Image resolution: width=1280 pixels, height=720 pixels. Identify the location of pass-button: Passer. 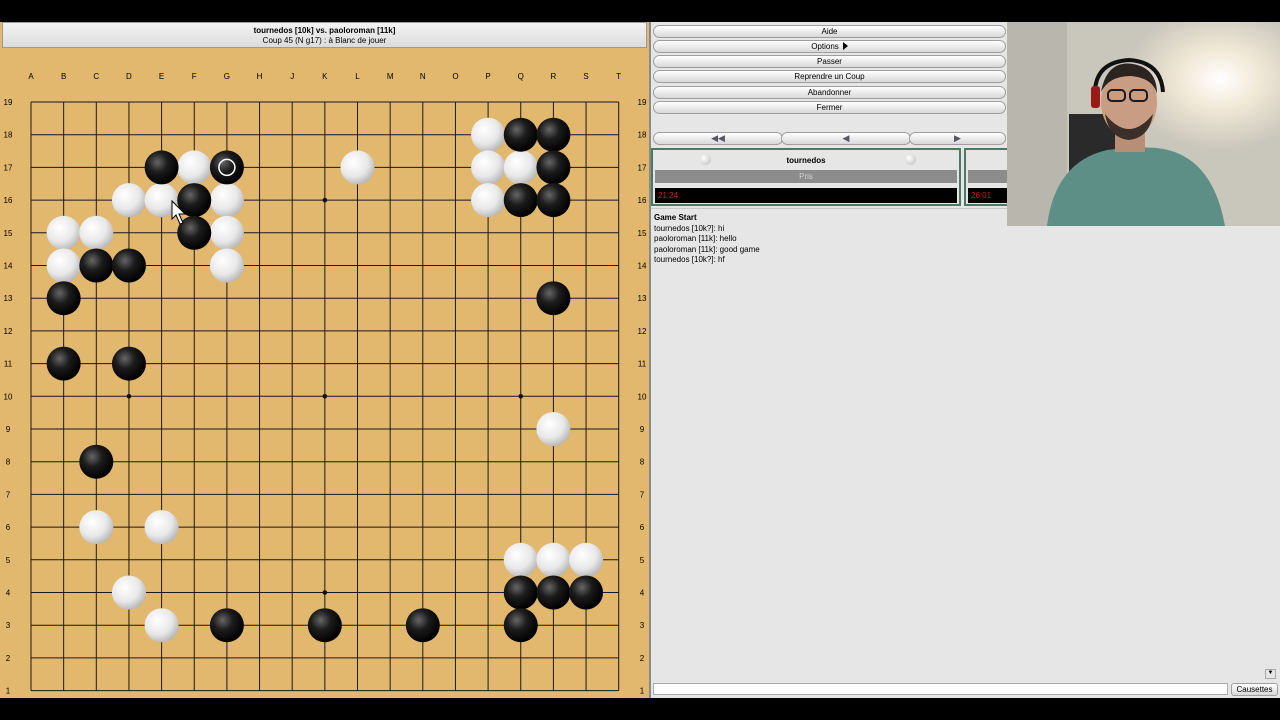
(829, 61).